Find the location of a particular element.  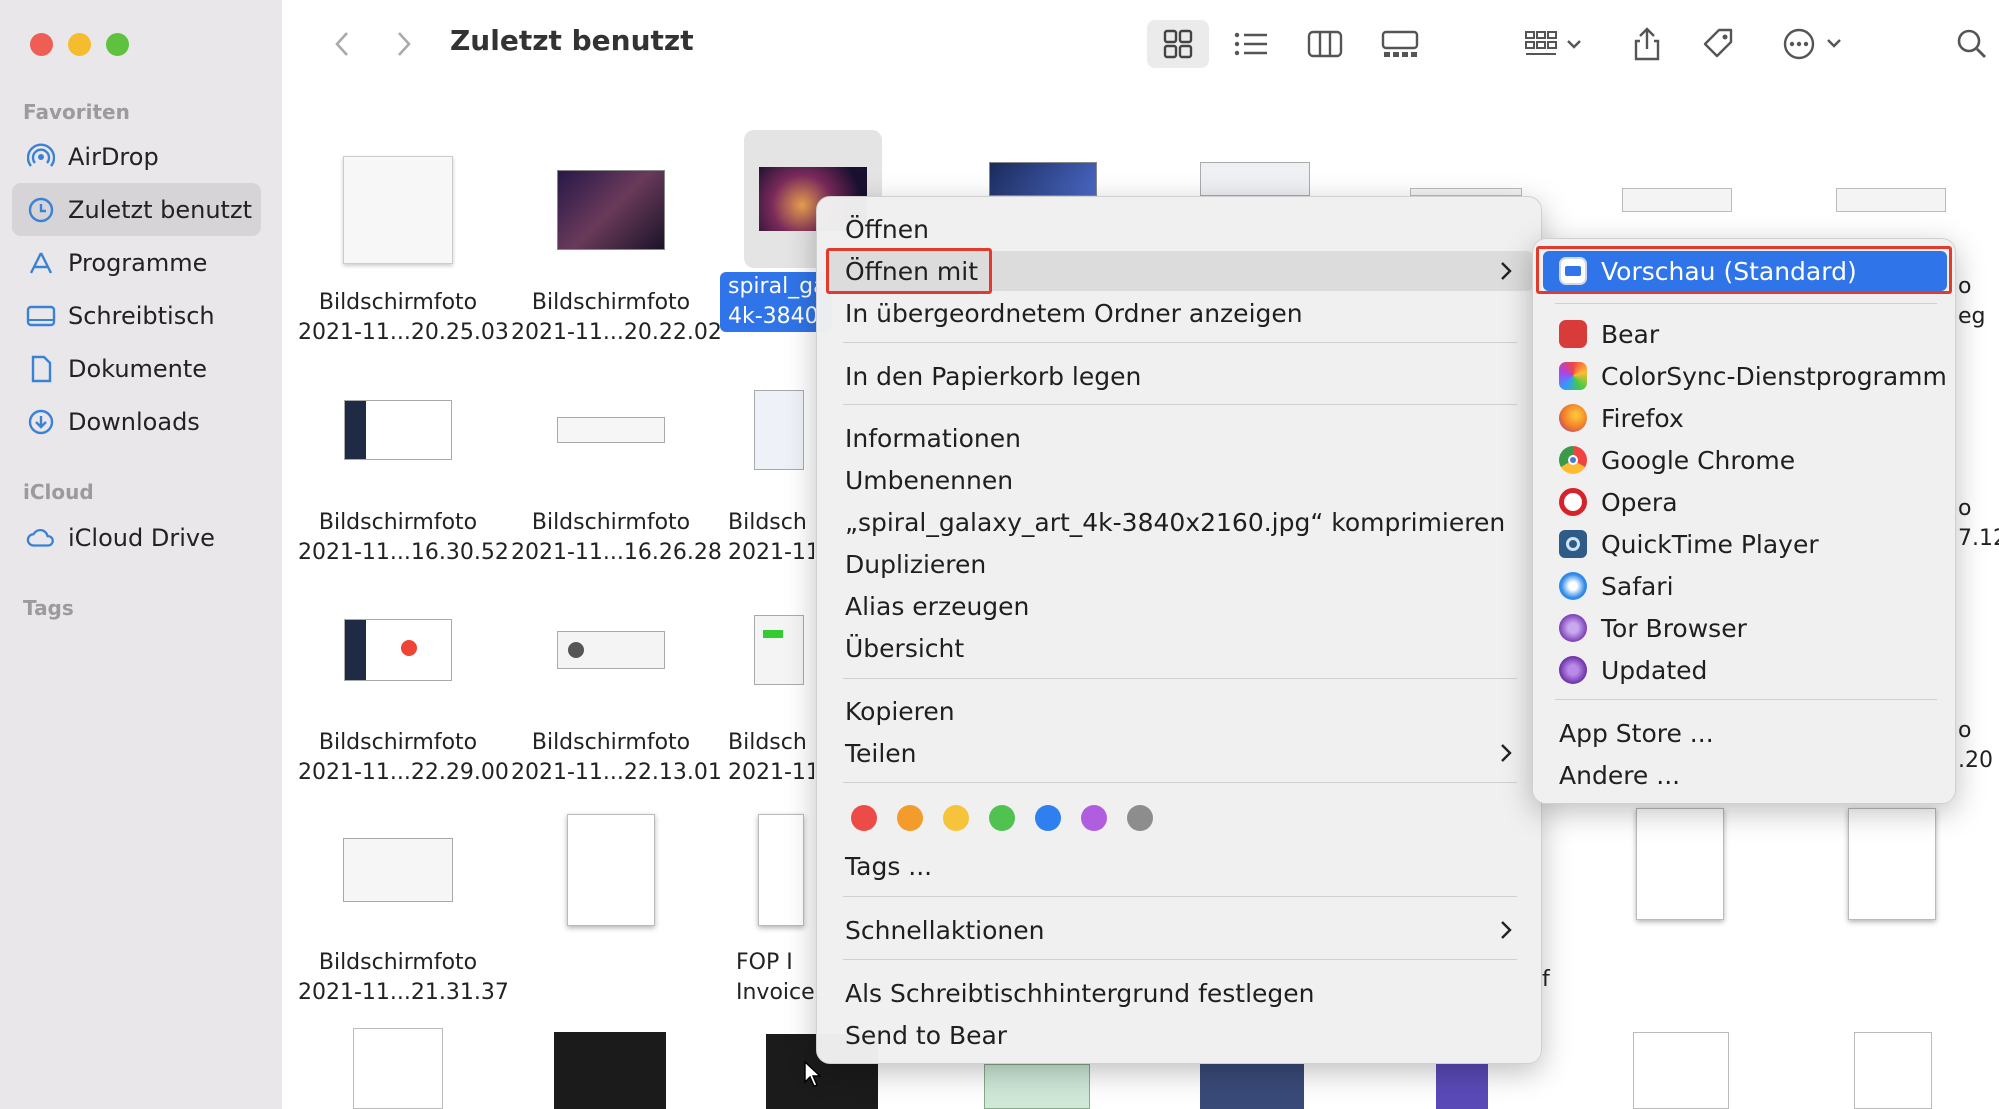

sidebar-item-label: iCloud Drive is located at coordinates (141, 537).